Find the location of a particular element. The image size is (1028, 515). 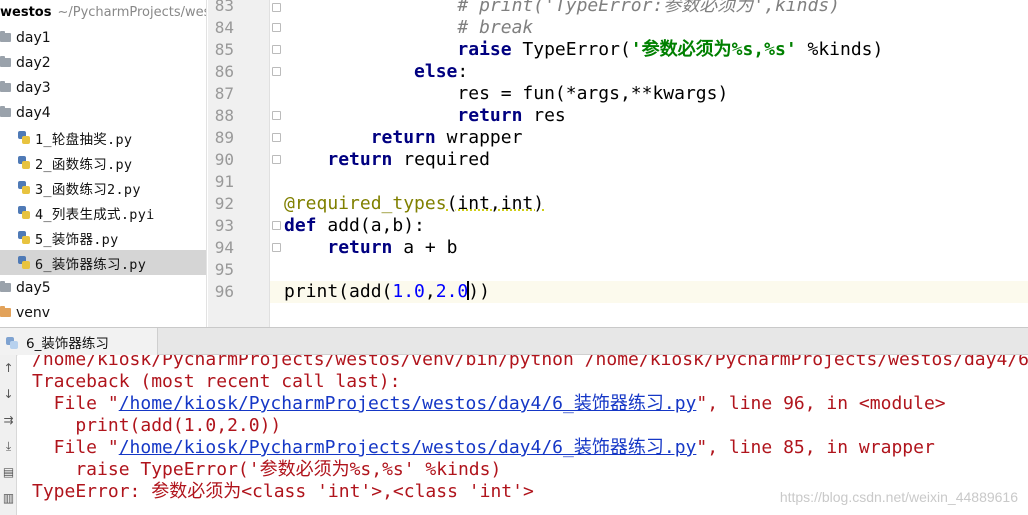

code-line: print(add(1.0,2.0)) is located at coordinates (387, 292).